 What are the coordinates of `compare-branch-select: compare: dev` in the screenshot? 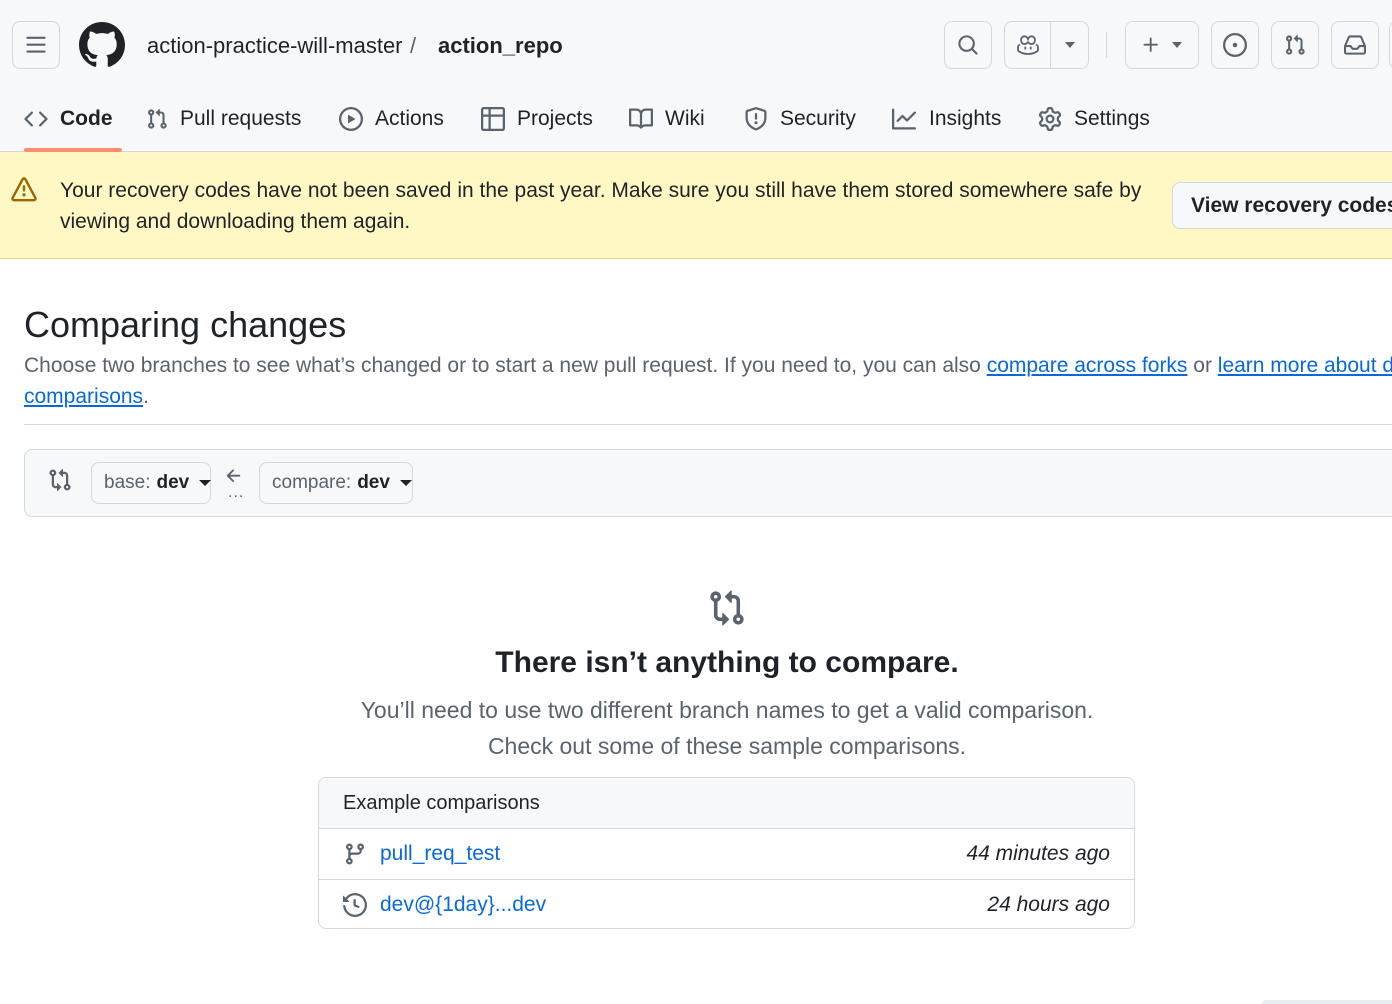 It's located at (336, 483).